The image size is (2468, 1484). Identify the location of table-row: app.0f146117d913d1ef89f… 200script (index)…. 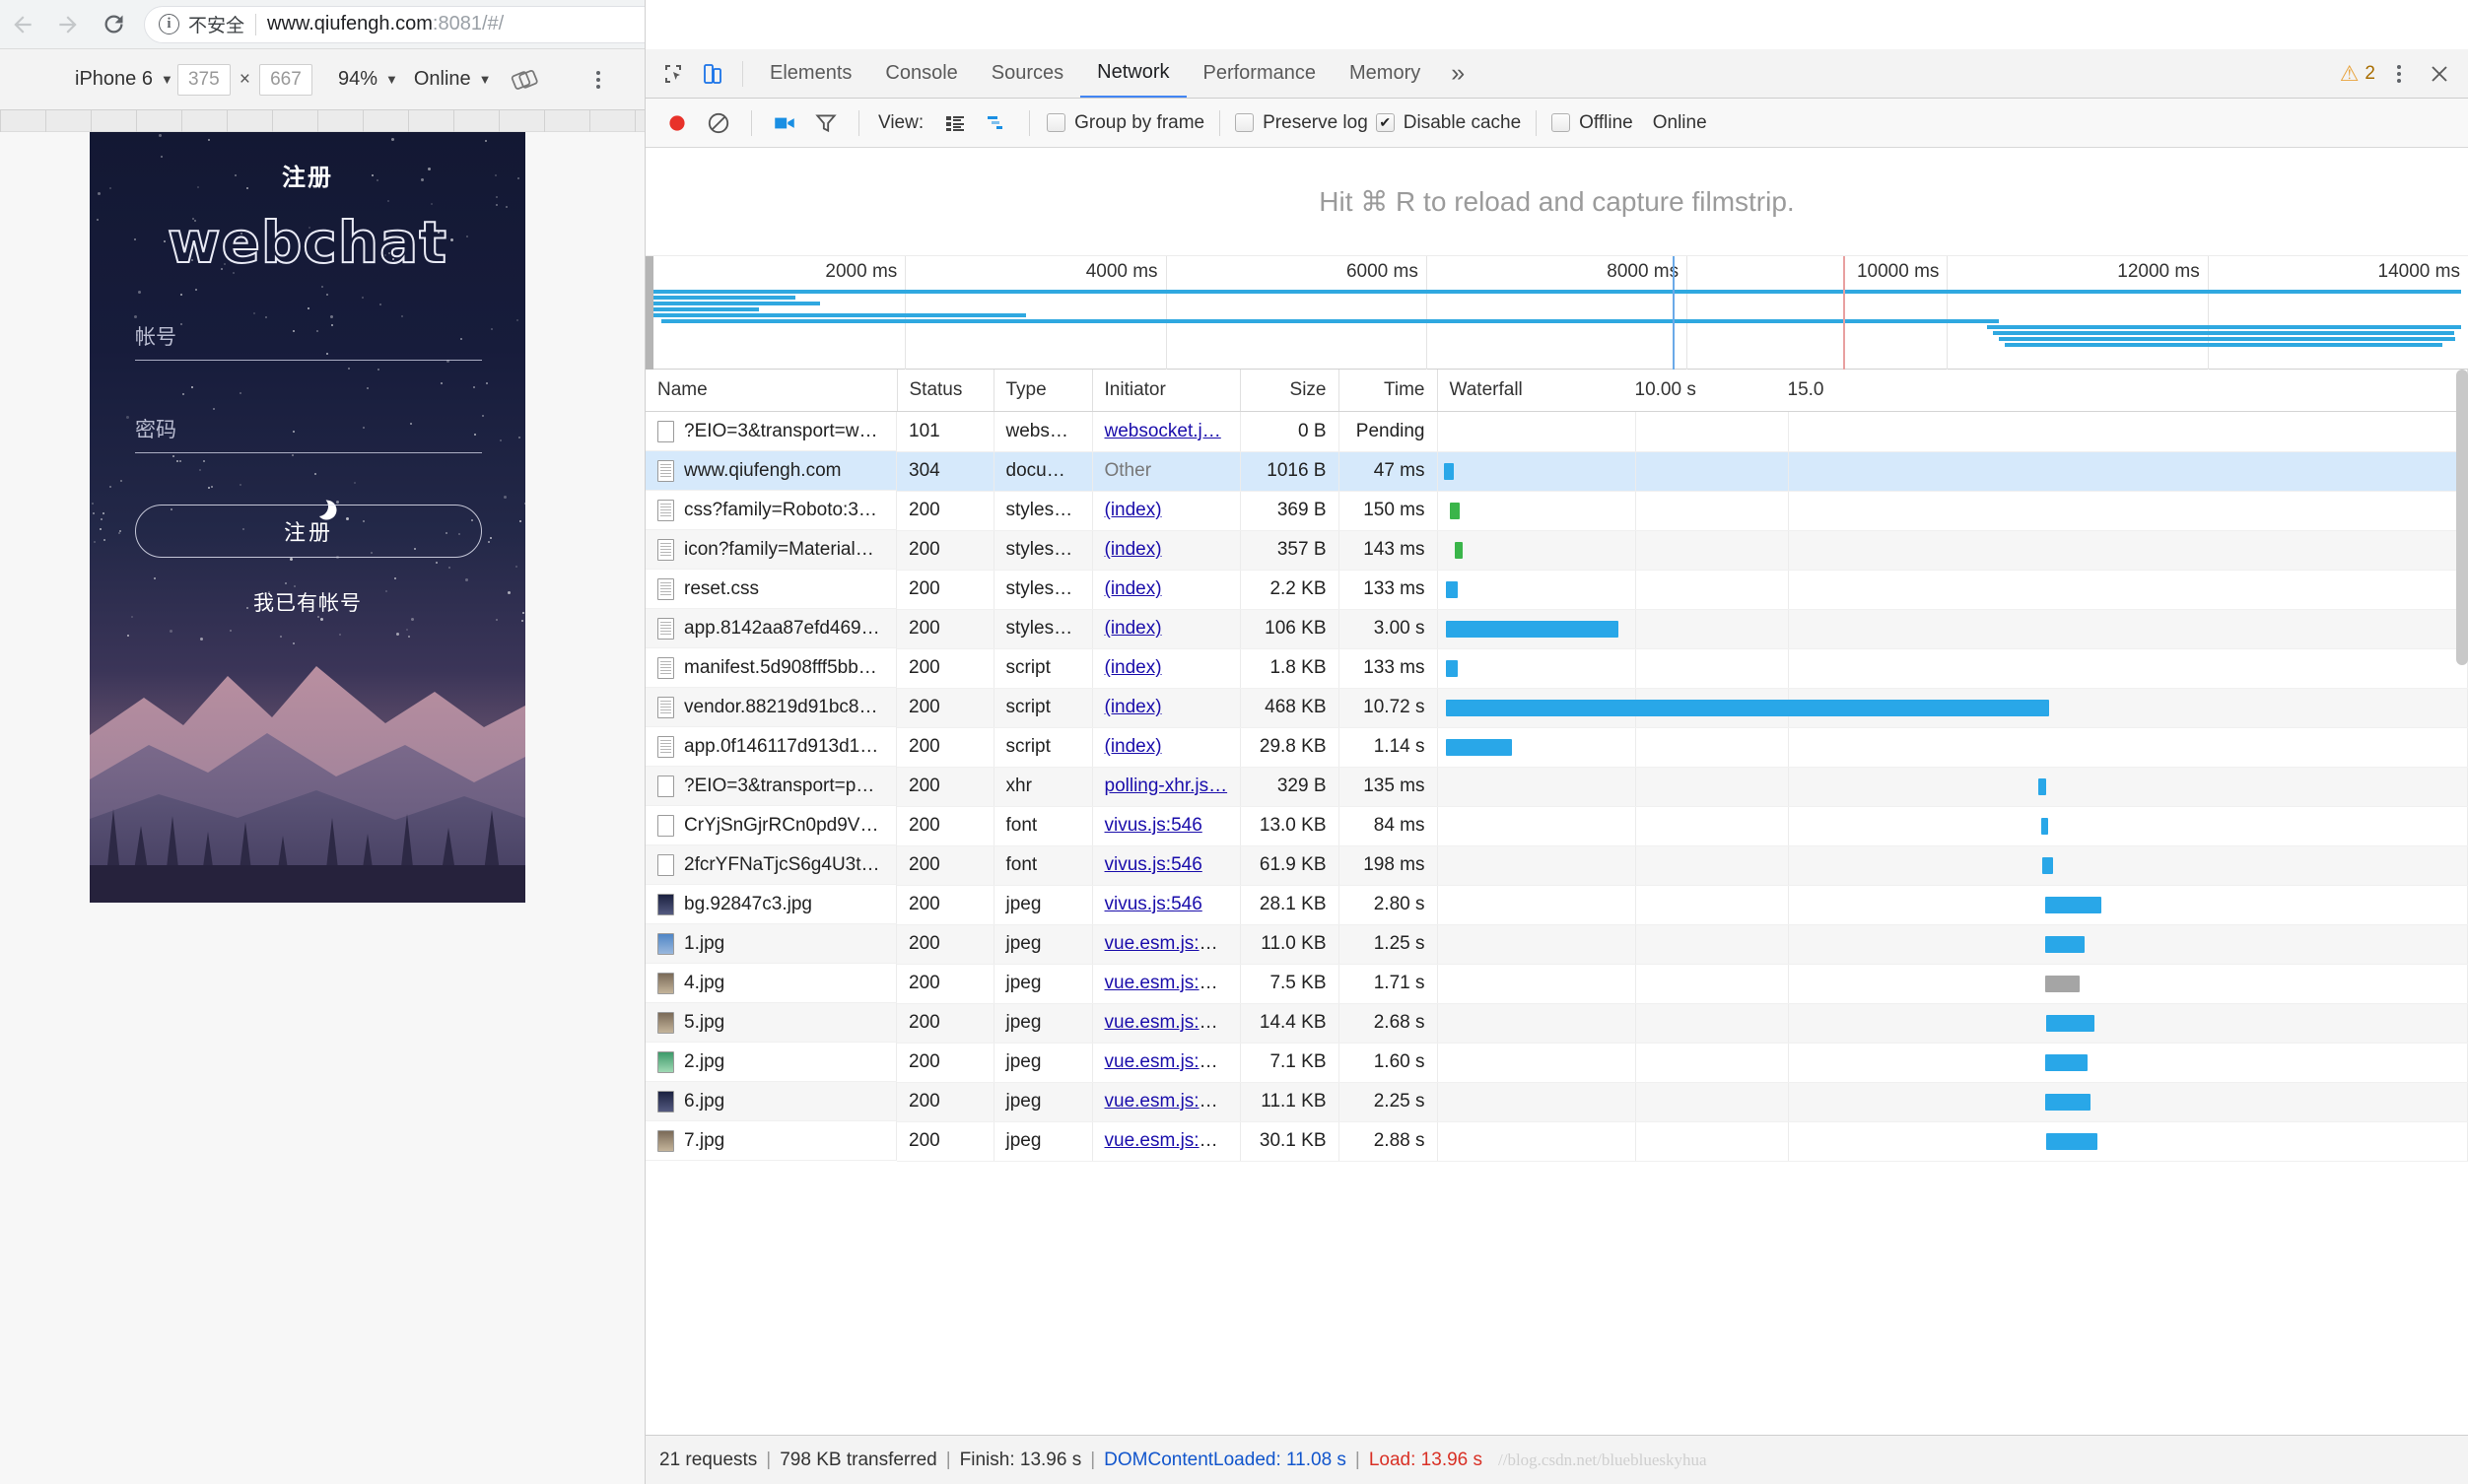
(1557, 747).